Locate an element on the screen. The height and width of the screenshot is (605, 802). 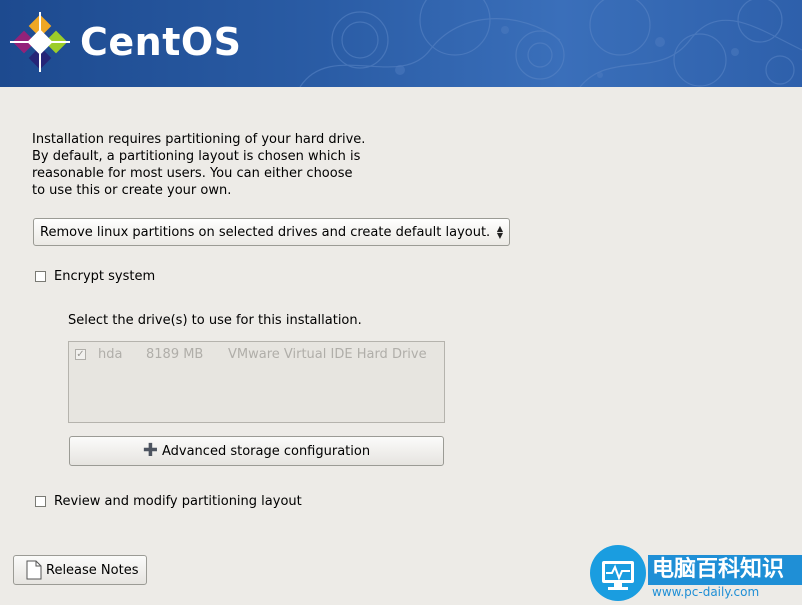
watermark-monitor-icon is located at coordinates (618, 573).